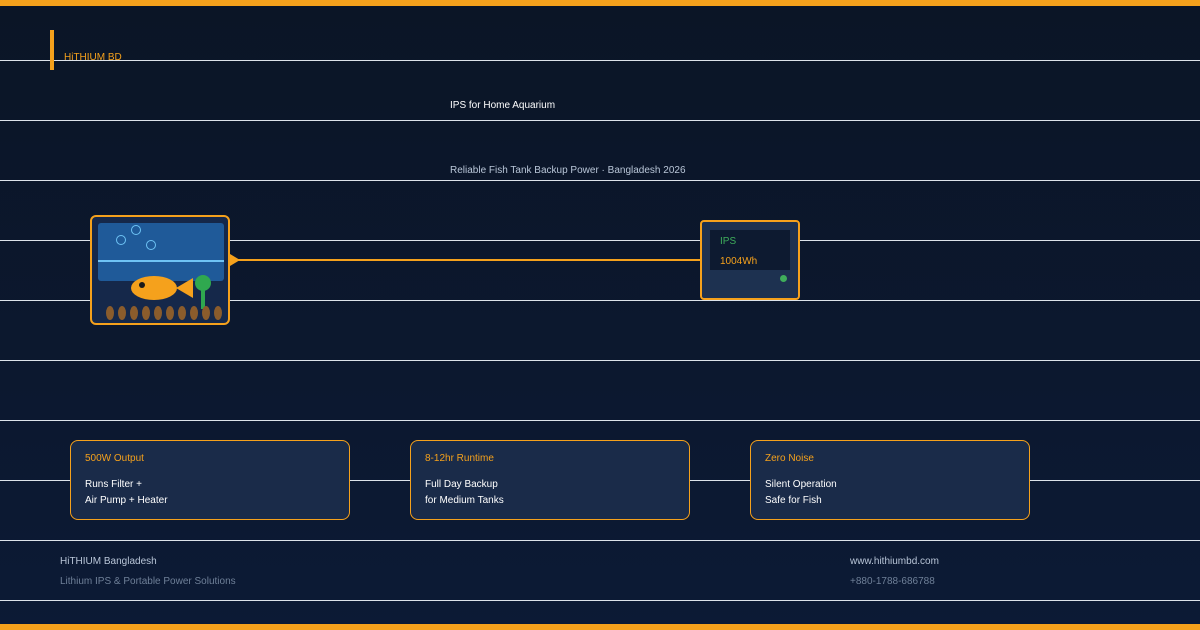 The height and width of the screenshot is (630, 1200). What do you see at coordinates (114, 458) in the screenshot?
I see `feature-card-heading: 500W Output` at bounding box center [114, 458].